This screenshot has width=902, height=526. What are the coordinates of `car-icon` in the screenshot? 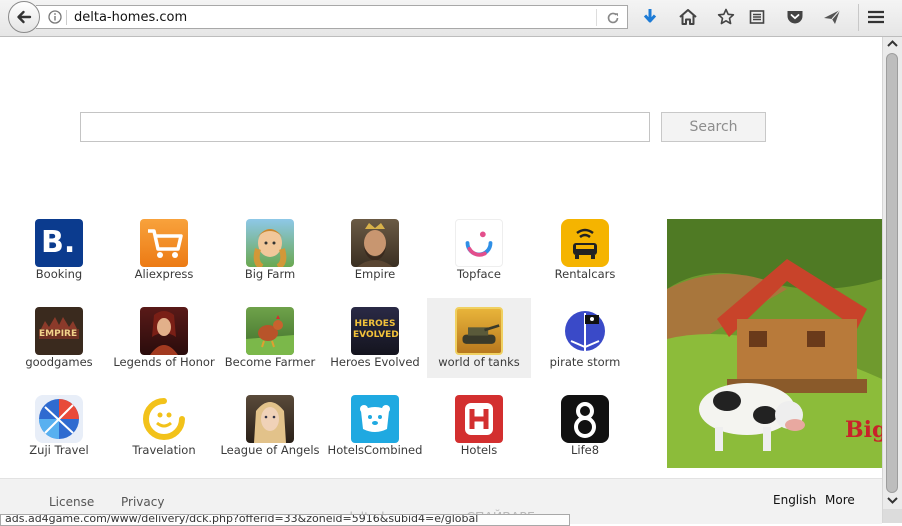 It's located at (585, 243).